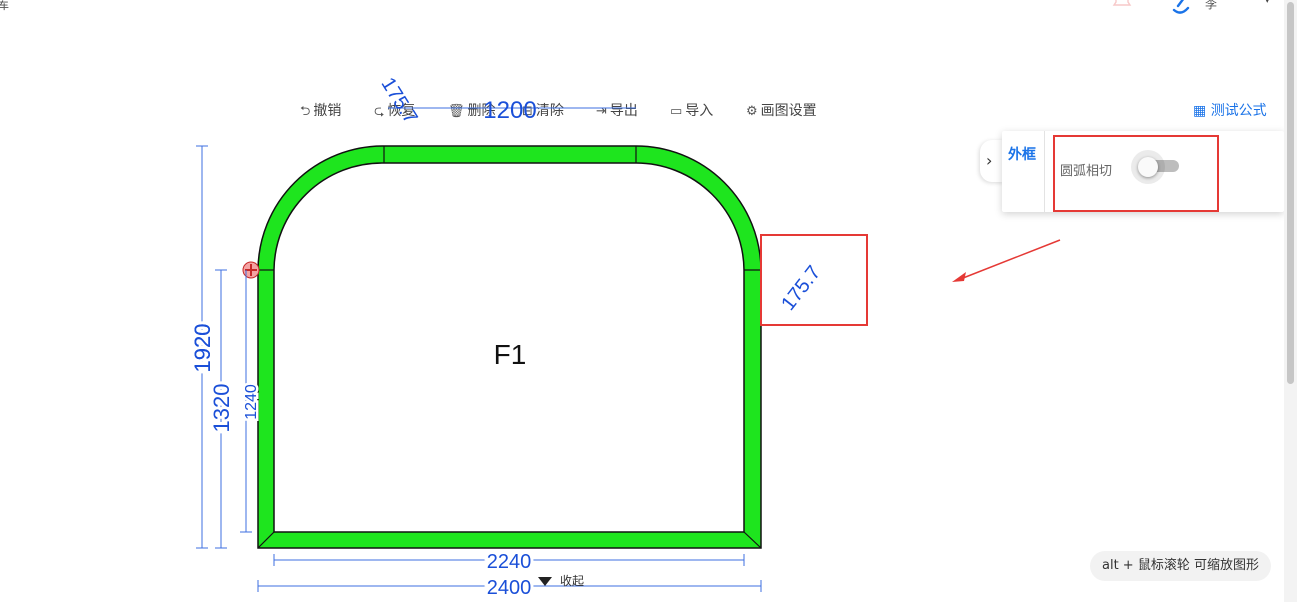  What do you see at coordinates (509, 562) in the screenshot?
I see `dim-inner-width: 2240` at bounding box center [509, 562].